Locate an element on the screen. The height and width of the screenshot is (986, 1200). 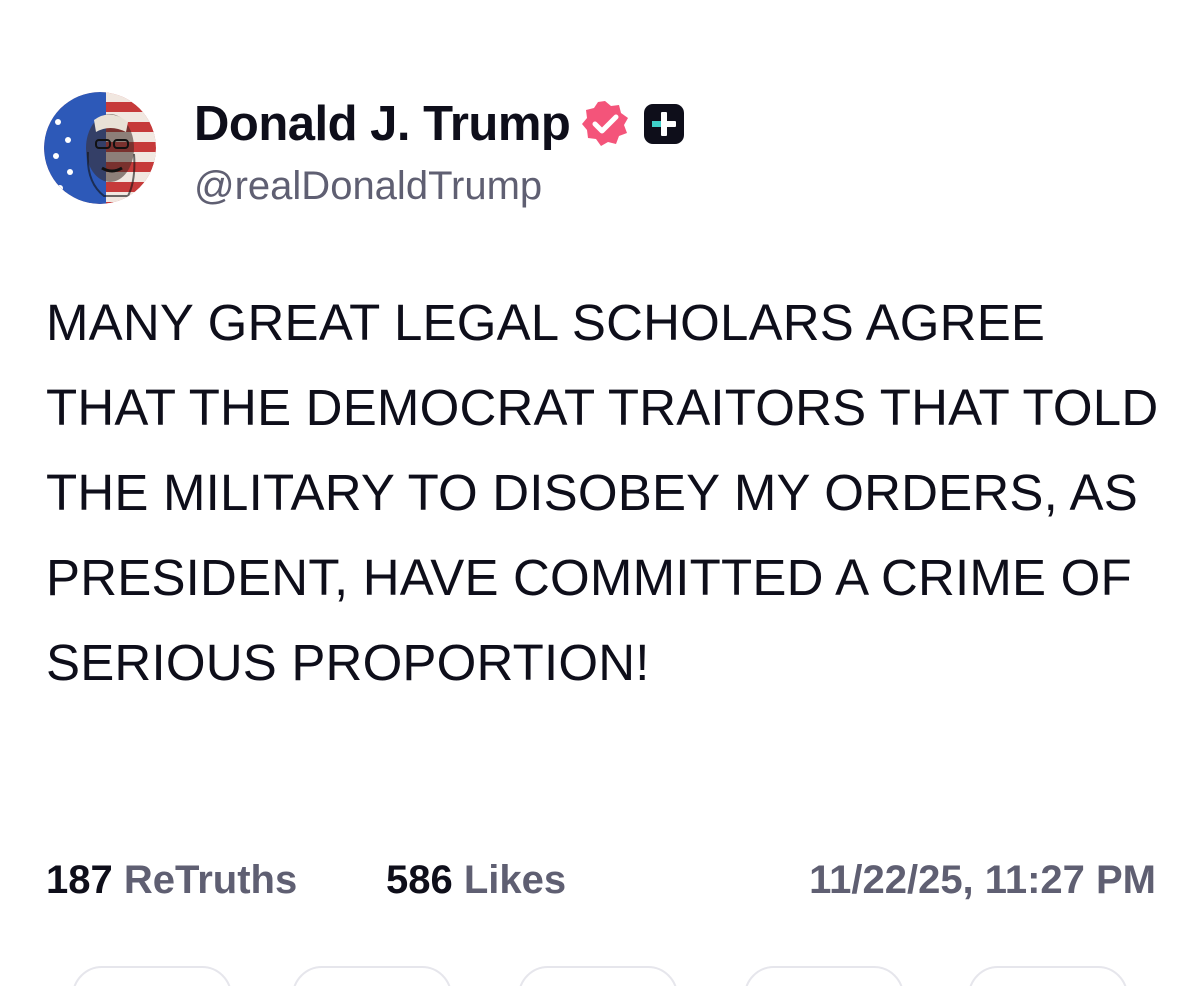
more-button is located at coordinates (1048, 976).